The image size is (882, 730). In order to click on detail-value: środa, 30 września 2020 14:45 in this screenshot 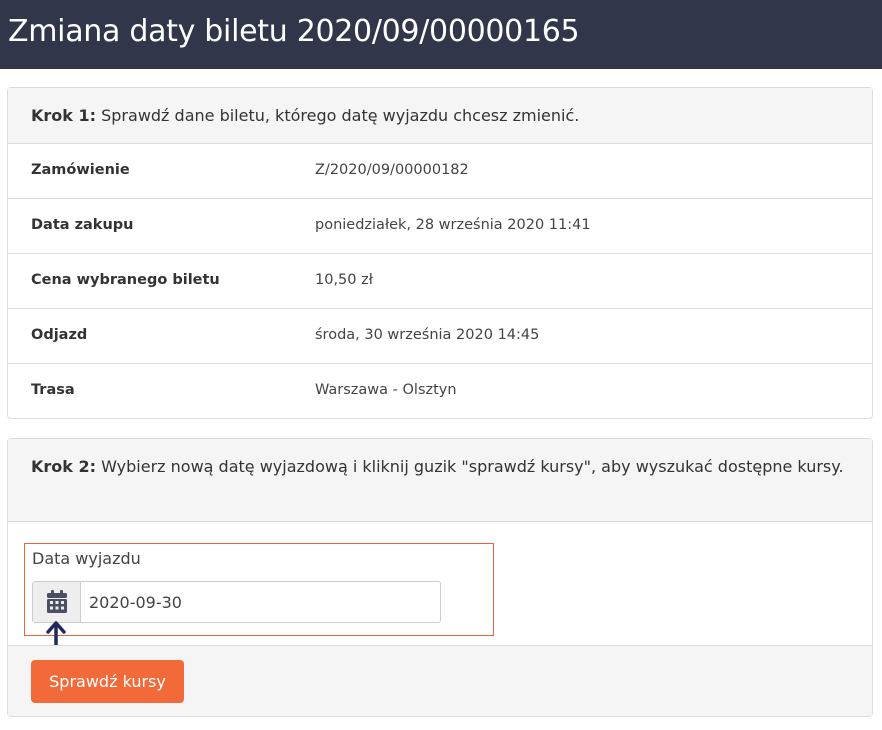, I will do `click(427, 335)`.